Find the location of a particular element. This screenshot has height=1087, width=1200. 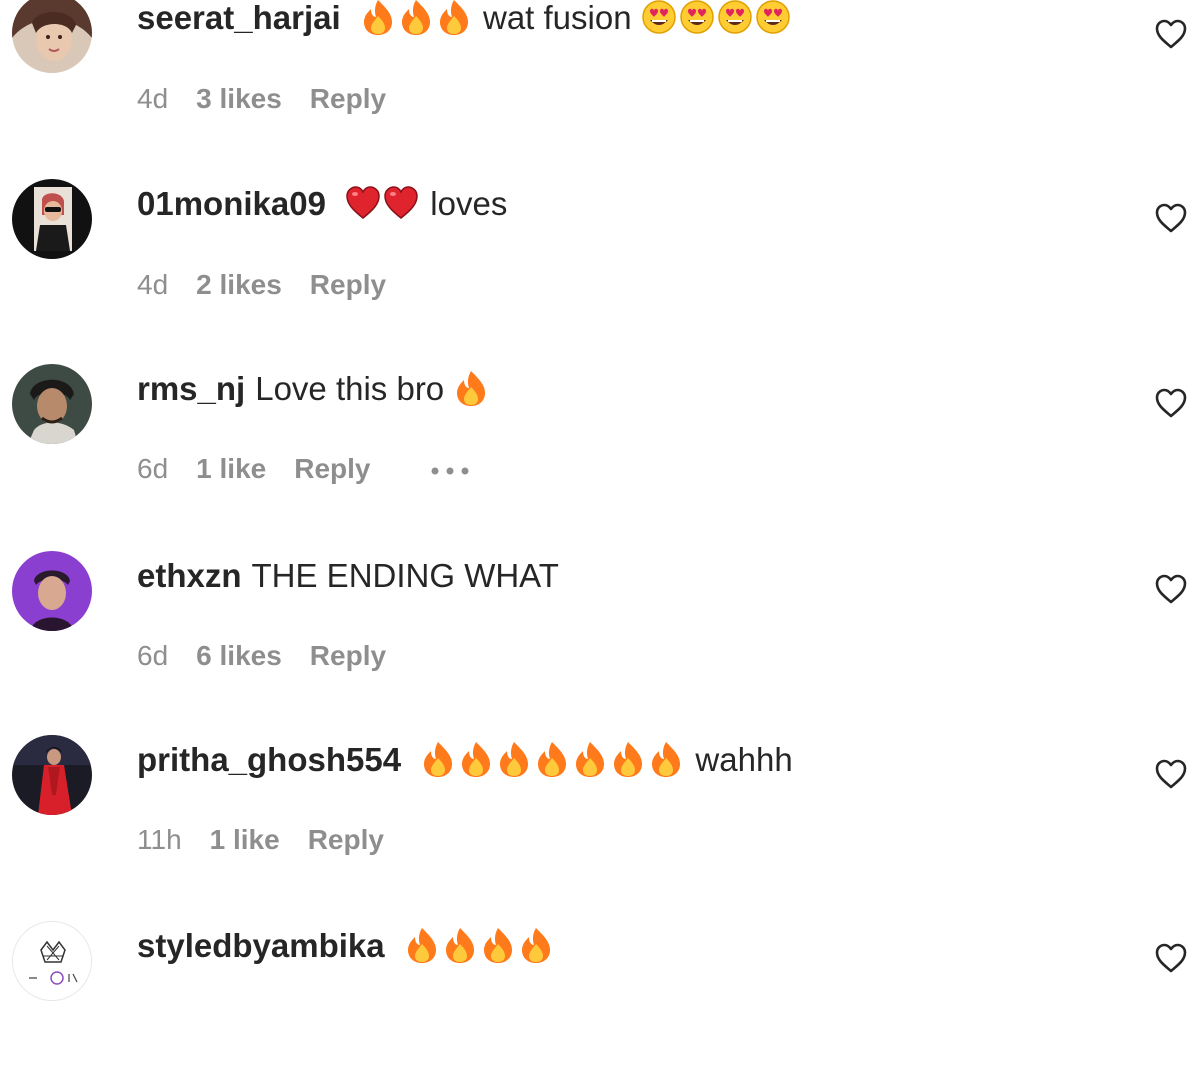

comment-username: styledbyambika is located at coordinates (261, 945).